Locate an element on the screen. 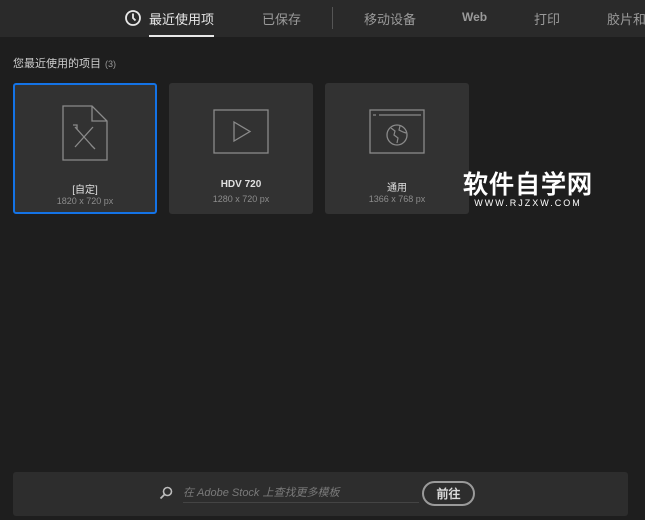 The width and height of the screenshot is (645, 520). card-name: 通用 is located at coordinates (397, 188).